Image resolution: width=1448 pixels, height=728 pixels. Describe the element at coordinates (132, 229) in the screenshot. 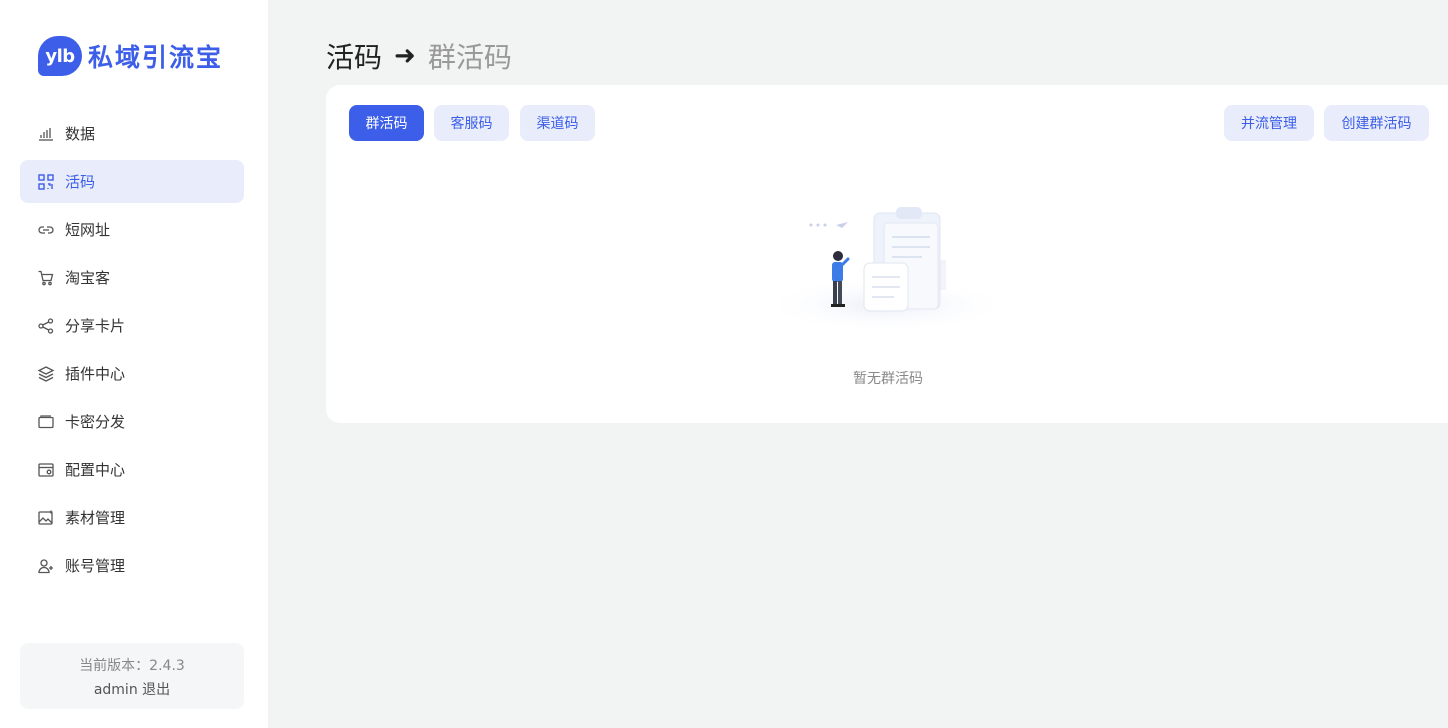

I see `sidebar-item-short-url: 短网址` at that location.